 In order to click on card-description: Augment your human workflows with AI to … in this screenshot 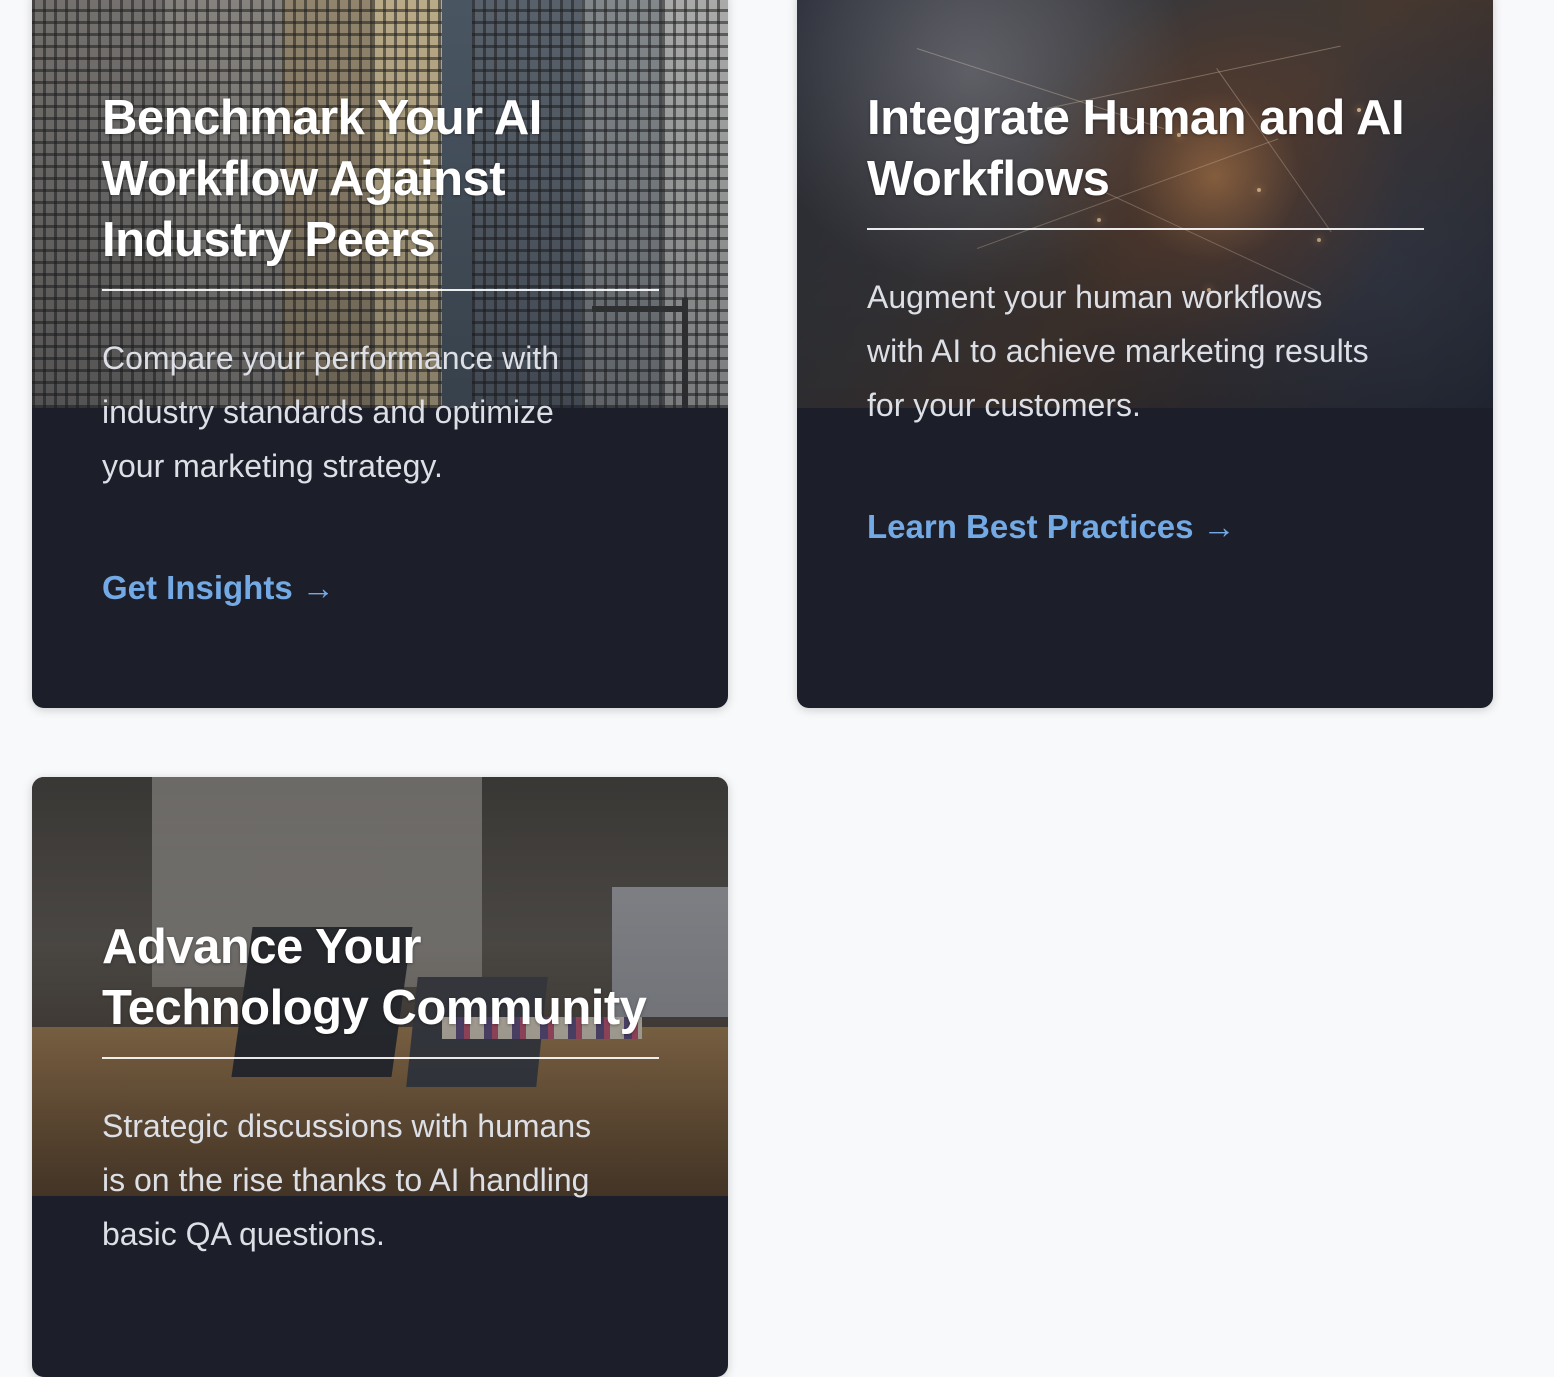, I will do `click(1118, 351)`.